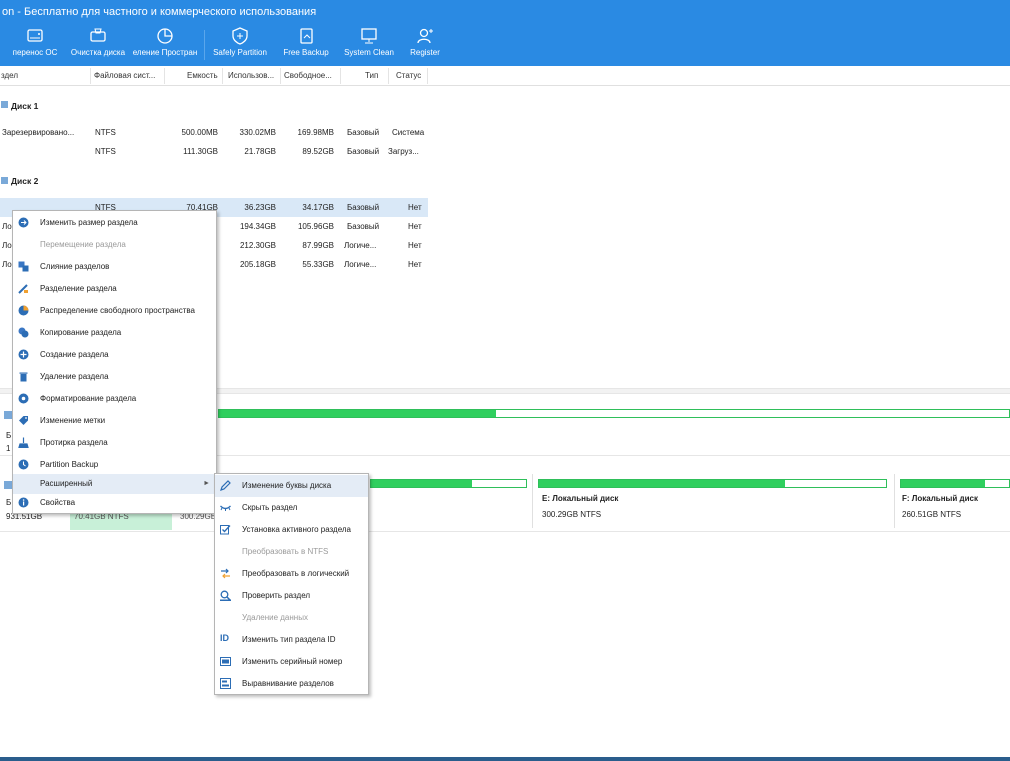 The width and height of the screenshot is (1010, 761). What do you see at coordinates (276, 595) in the screenshot?
I see `menu-item-label: Проверить раздел` at bounding box center [276, 595].